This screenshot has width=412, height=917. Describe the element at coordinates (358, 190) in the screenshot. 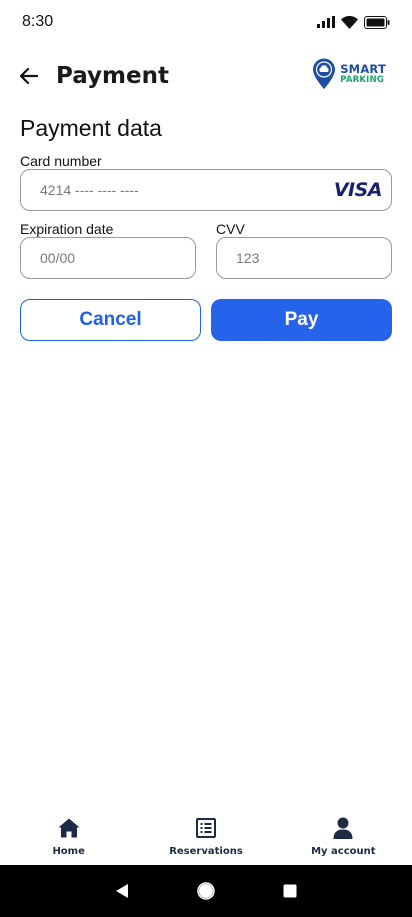

I see `visa-logo: VISA` at that location.